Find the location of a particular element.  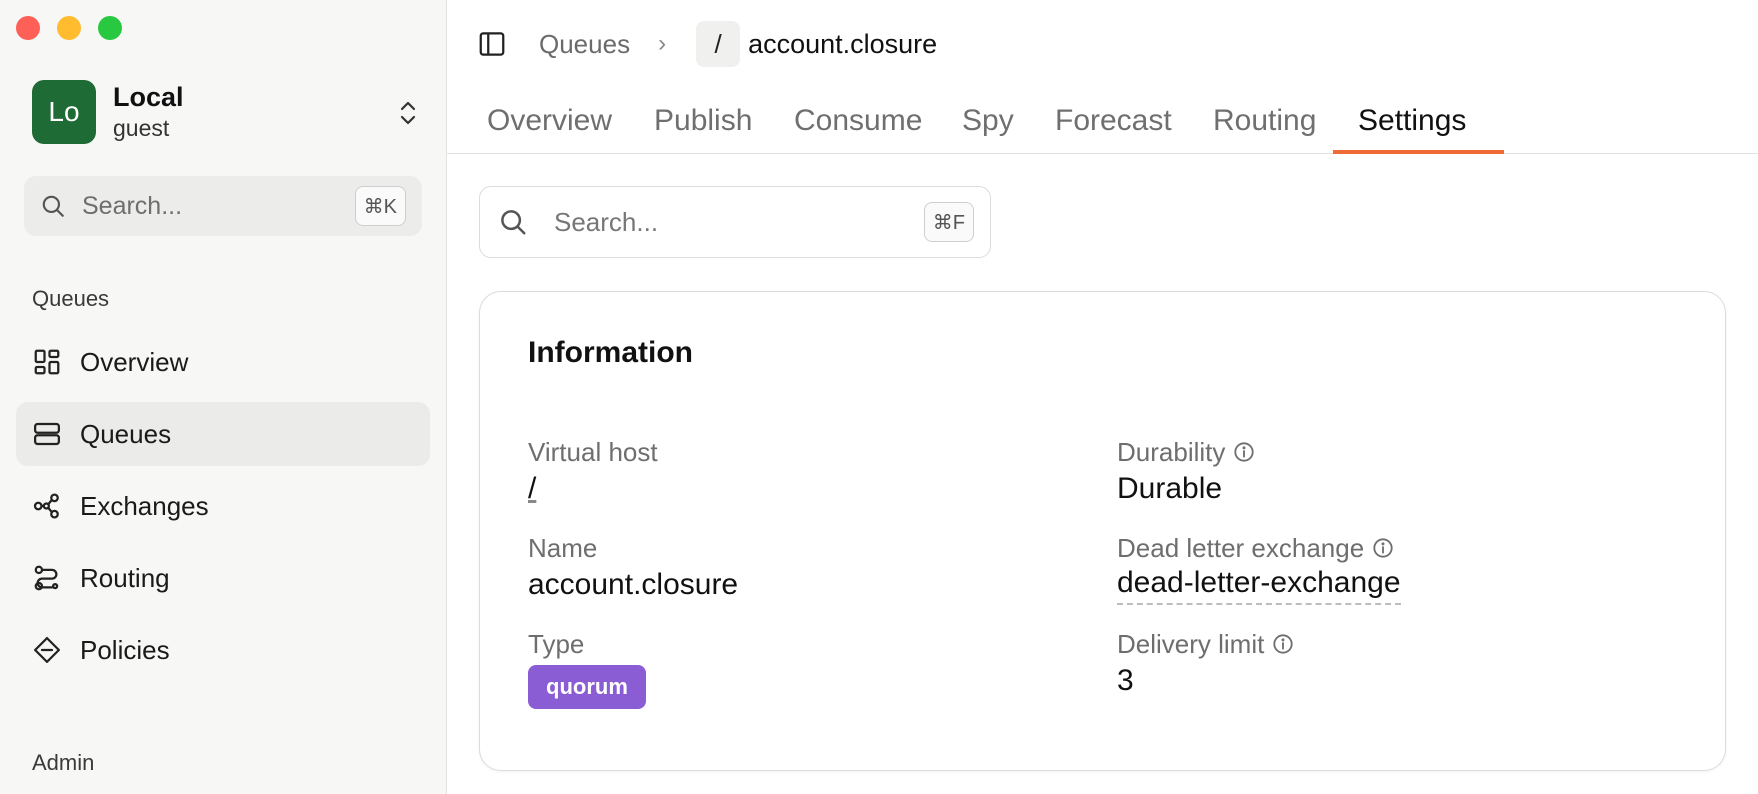

breadcrumb: Queues › / account.closure is located at coordinates (707, 44).